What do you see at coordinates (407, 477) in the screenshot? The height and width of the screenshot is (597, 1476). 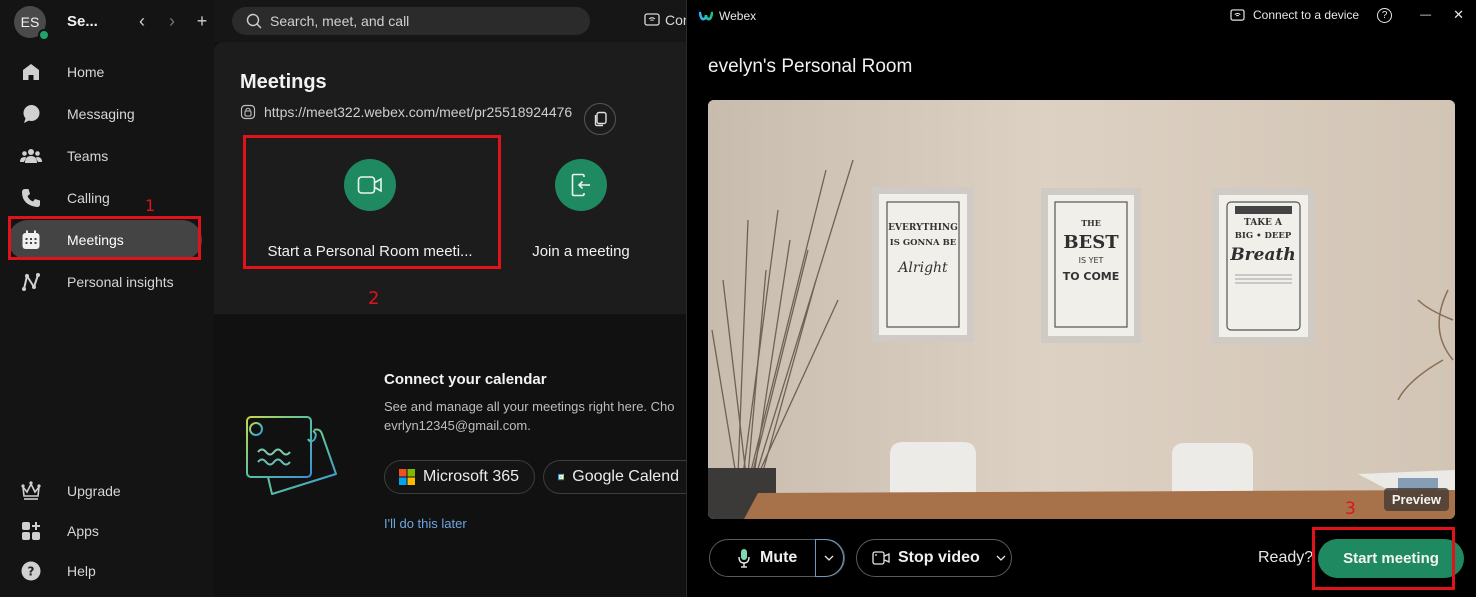 I see `microsoft-logo-icon` at bounding box center [407, 477].